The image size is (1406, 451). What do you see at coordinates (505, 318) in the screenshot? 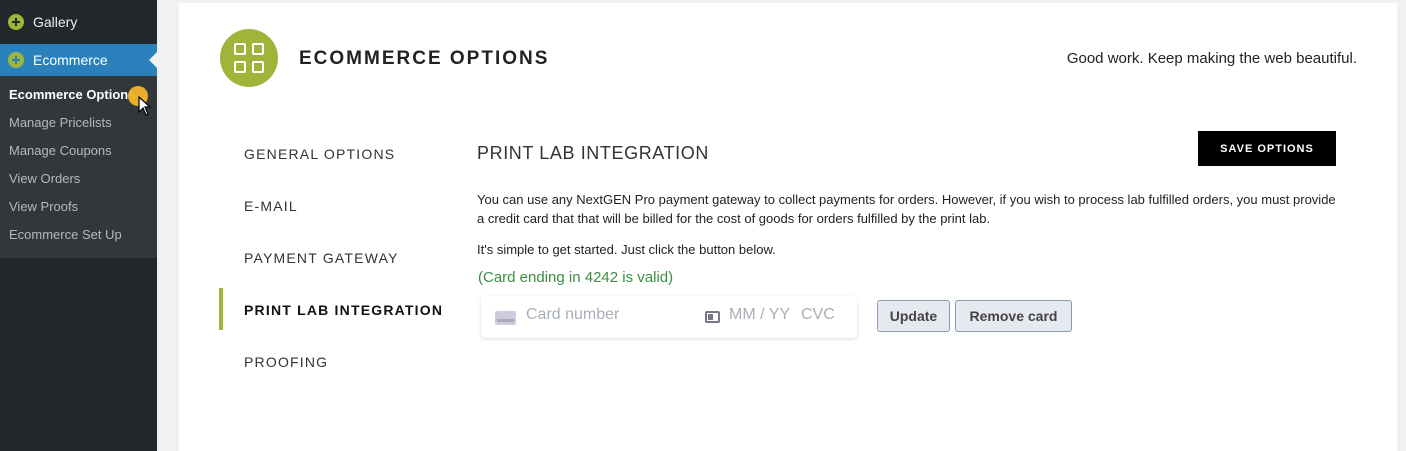
I see `credit-card-icon` at bounding box center [505, 318].